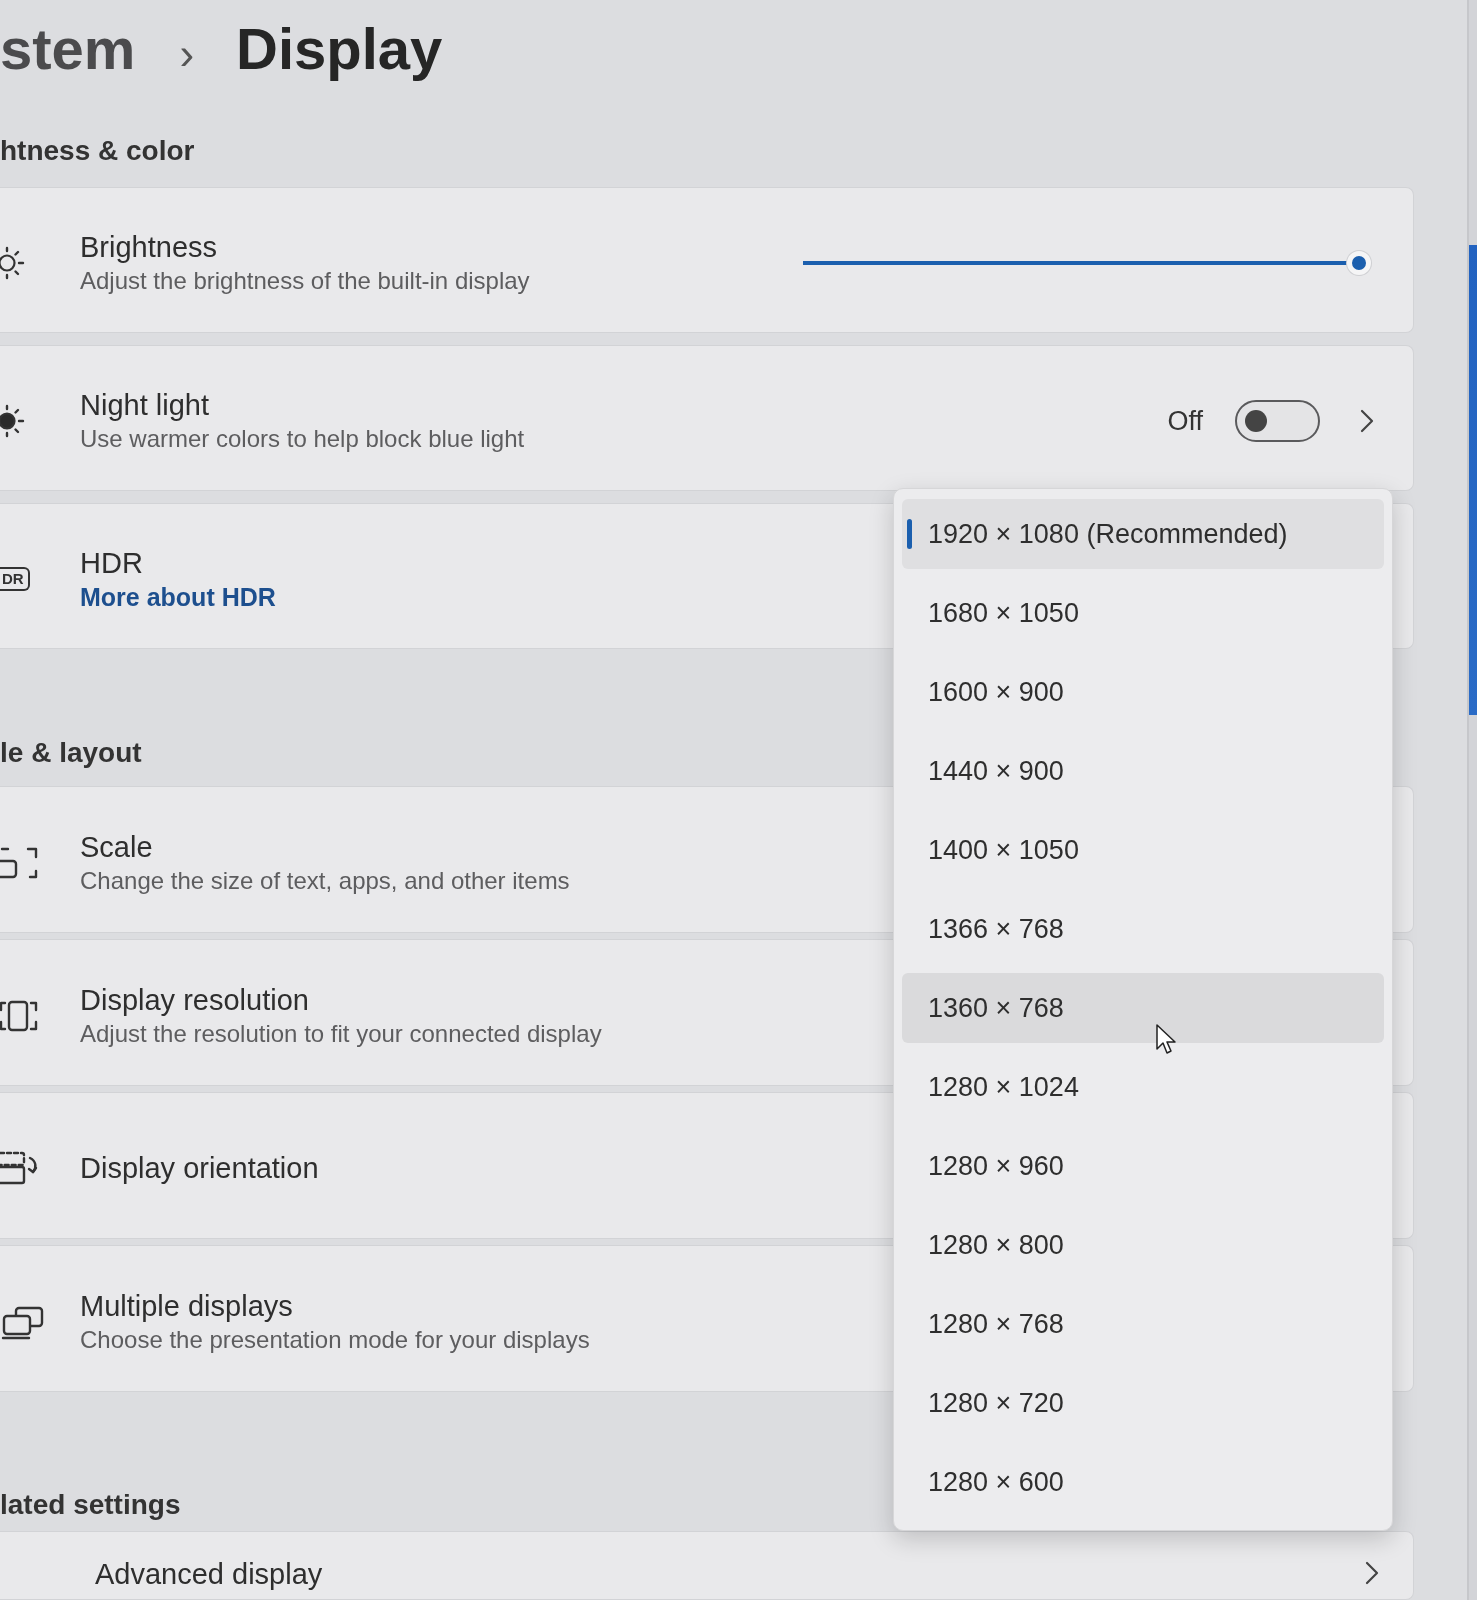  What do you see at coordinates (1143, 1482) in the screenshot?
I see `resolution-option: 1280 × 600` at bounding box center [1143, 1482].